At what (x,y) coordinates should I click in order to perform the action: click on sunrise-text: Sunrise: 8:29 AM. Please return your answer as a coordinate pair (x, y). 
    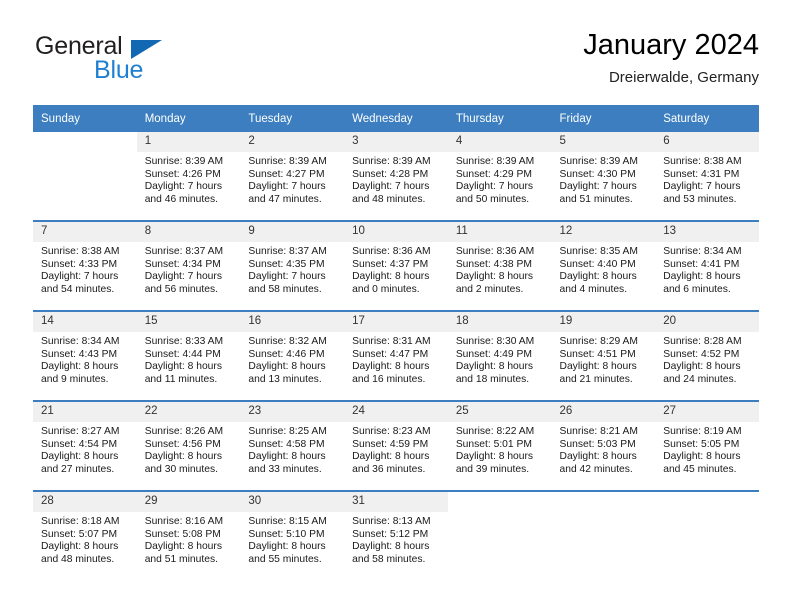
    Looking at the image, I should click on (598, 341).